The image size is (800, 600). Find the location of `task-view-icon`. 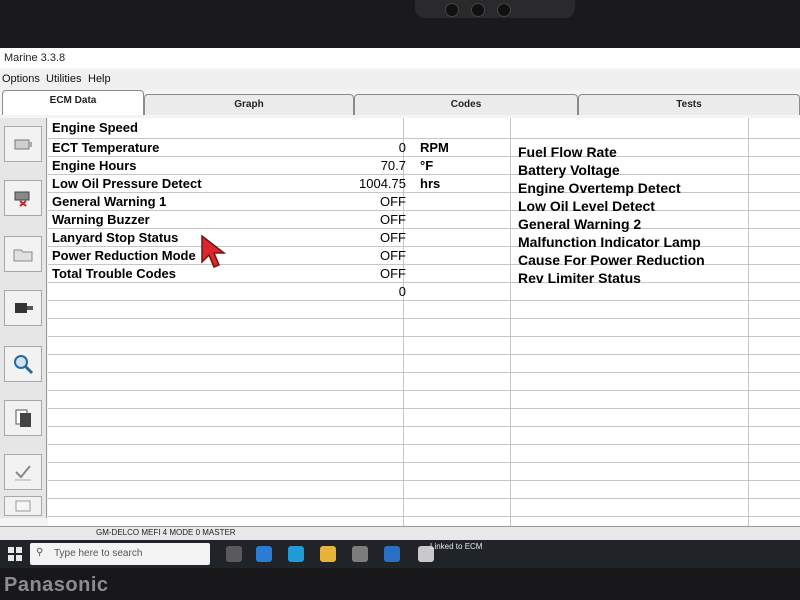

task-view-icon is located at coordinates (234, 554).